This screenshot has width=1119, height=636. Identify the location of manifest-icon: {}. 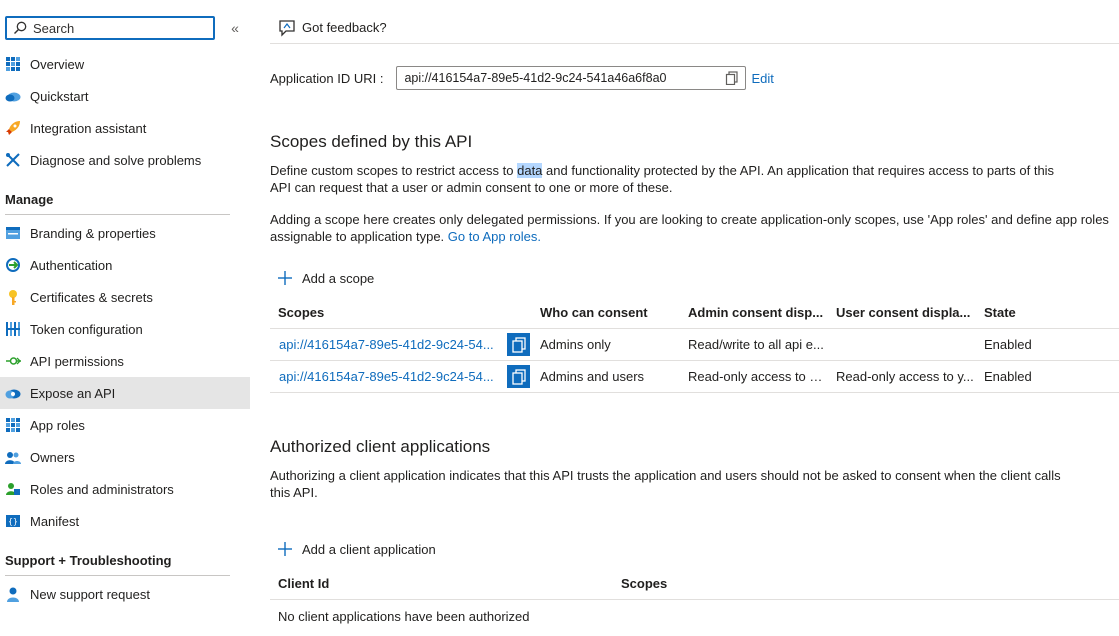
(13, 521).